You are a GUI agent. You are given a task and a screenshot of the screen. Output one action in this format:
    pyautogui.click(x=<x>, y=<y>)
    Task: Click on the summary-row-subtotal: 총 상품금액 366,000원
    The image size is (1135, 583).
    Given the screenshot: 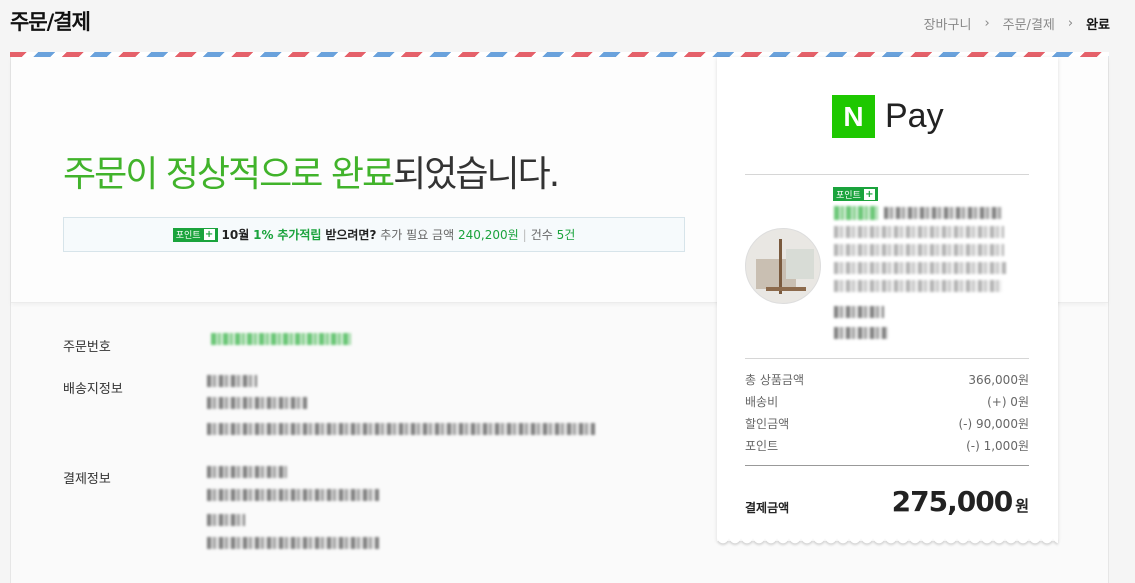 What is the action you would take?
    pyautogui.click(x=887, y=380)
    